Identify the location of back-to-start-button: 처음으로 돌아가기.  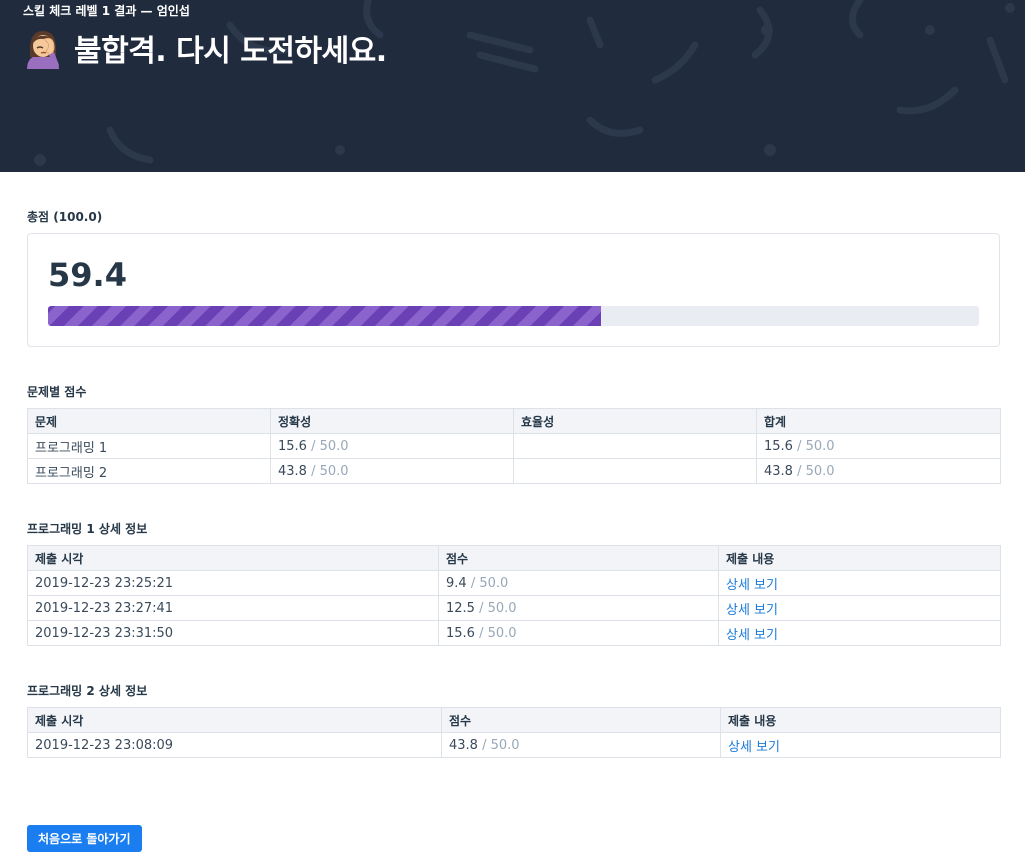
(84, 838).